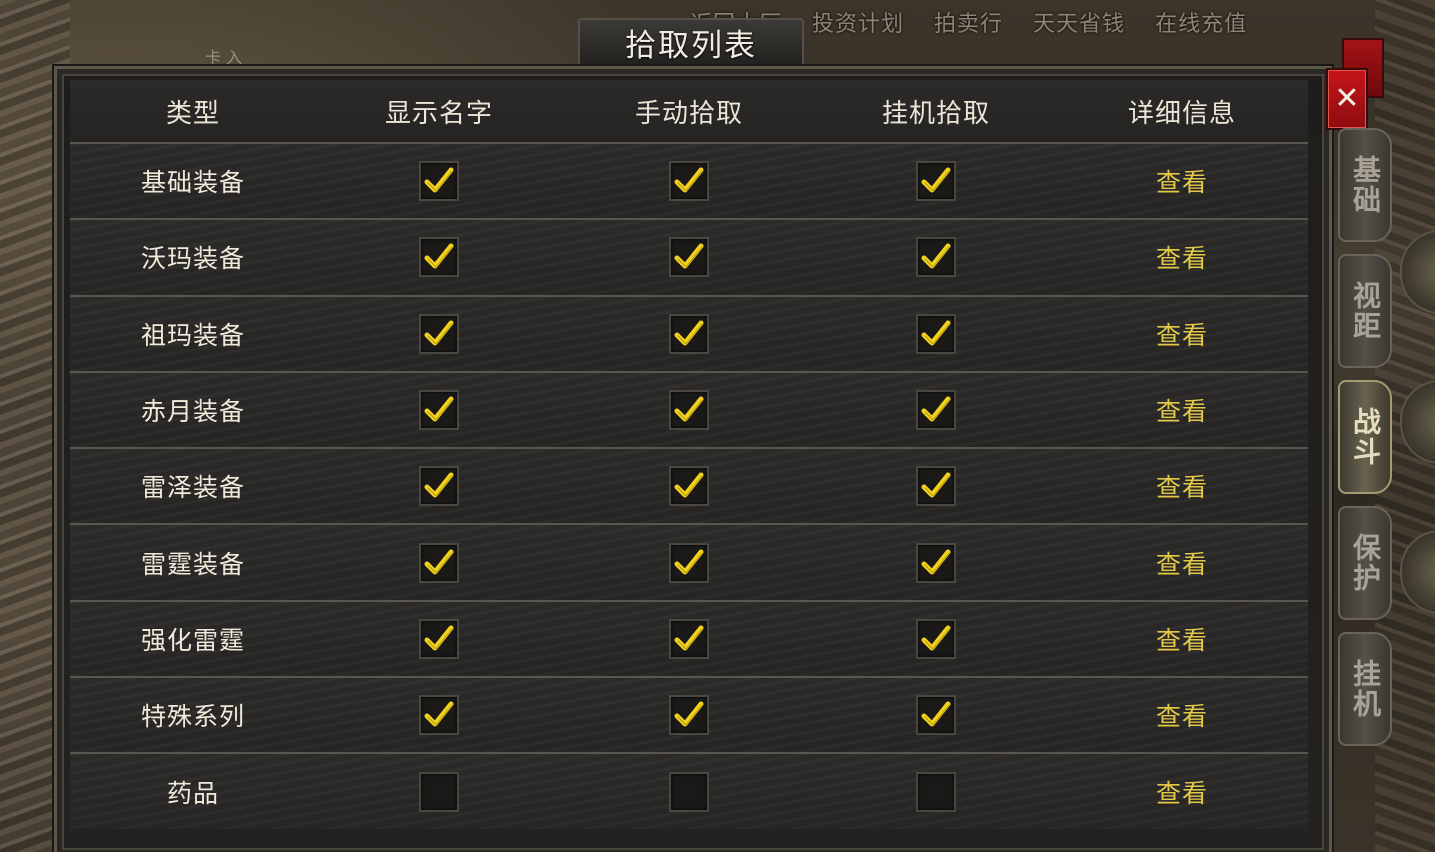 The image size is (1435, 852). What do you see at coordinates (688, 113) in the screenshot?
I see `header-manual-pickup: 手动拾取` at bounding box center [688, 113].